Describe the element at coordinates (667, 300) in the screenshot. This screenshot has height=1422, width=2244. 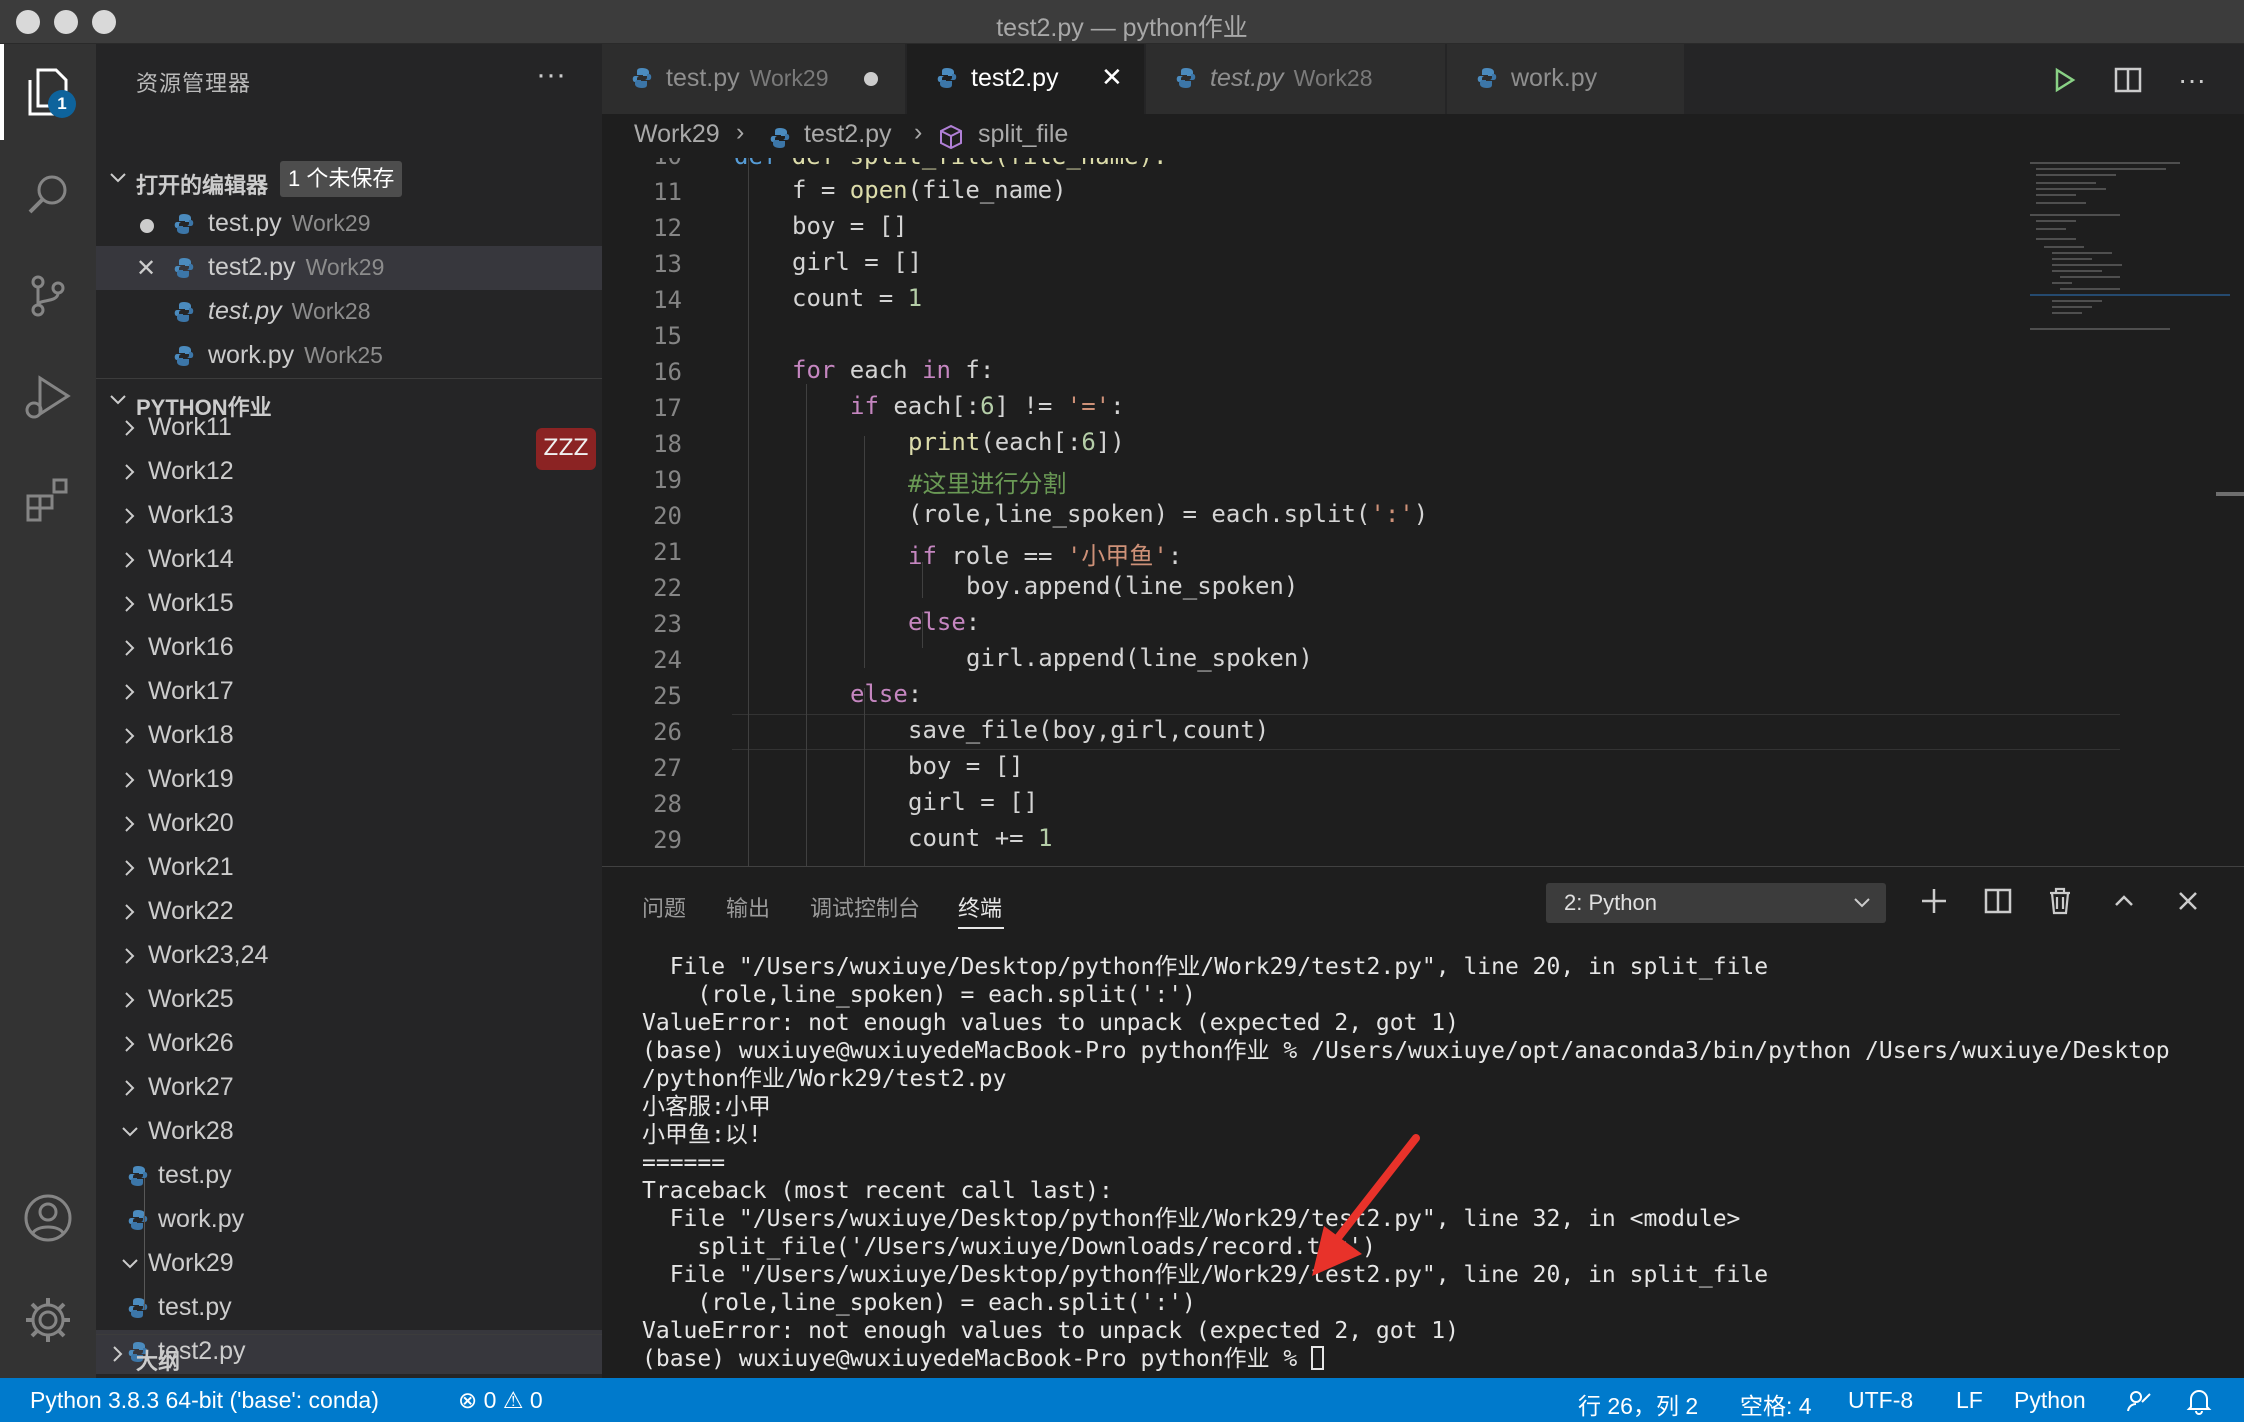
I see `line-number: 14` at that location.